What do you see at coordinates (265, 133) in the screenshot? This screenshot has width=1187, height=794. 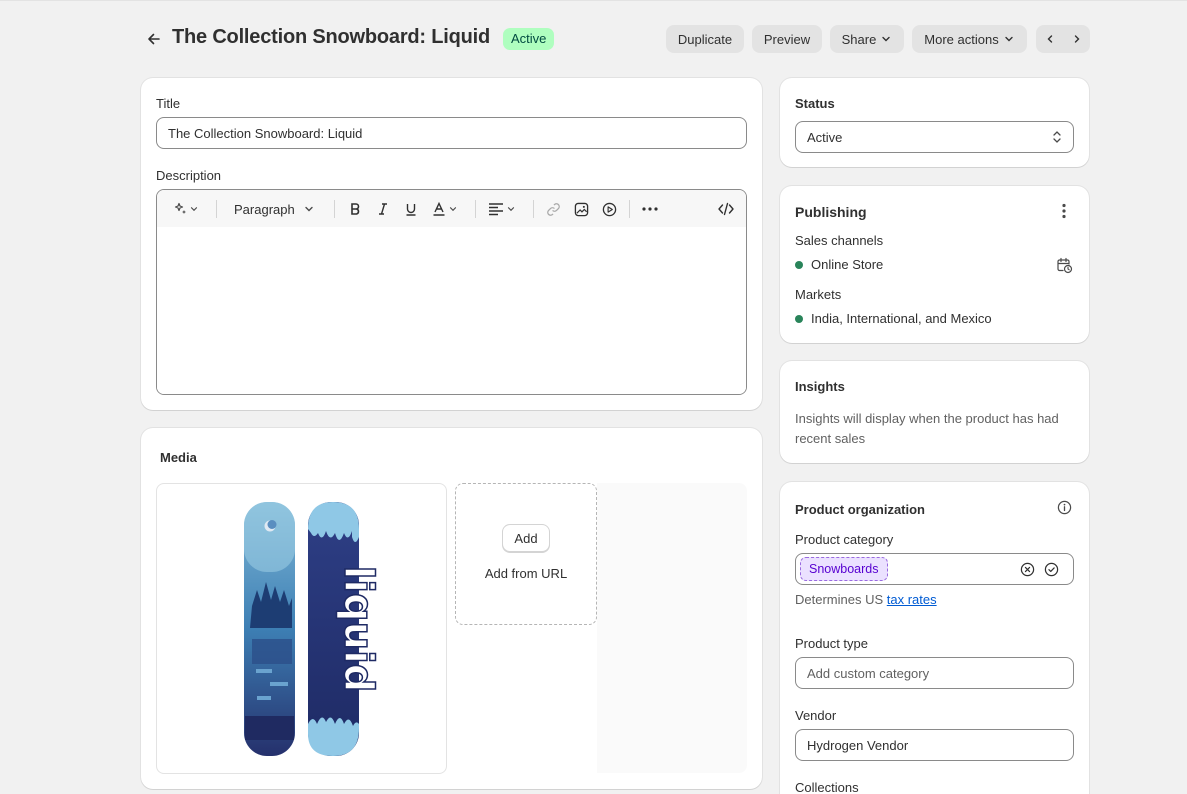 I see `title-input-value: The Collection Snowboard: Liquid` at bounding box center [265, 133].